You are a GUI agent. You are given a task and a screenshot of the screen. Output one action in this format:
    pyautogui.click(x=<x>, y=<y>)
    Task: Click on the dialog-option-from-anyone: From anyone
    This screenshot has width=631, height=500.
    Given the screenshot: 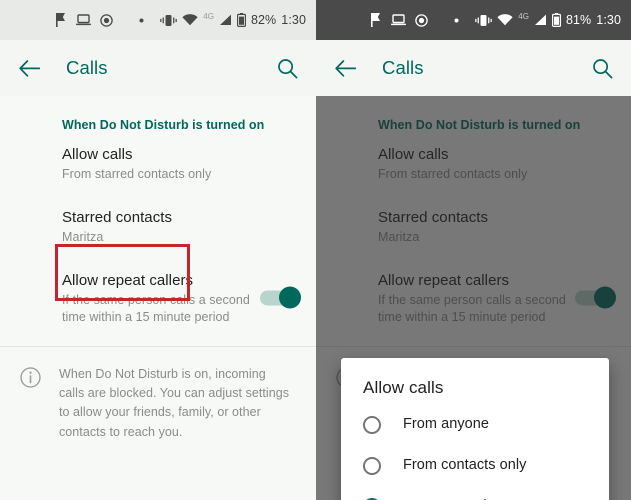 What is the action you would take?
    pyautogui.click(x=475, y=424)
    